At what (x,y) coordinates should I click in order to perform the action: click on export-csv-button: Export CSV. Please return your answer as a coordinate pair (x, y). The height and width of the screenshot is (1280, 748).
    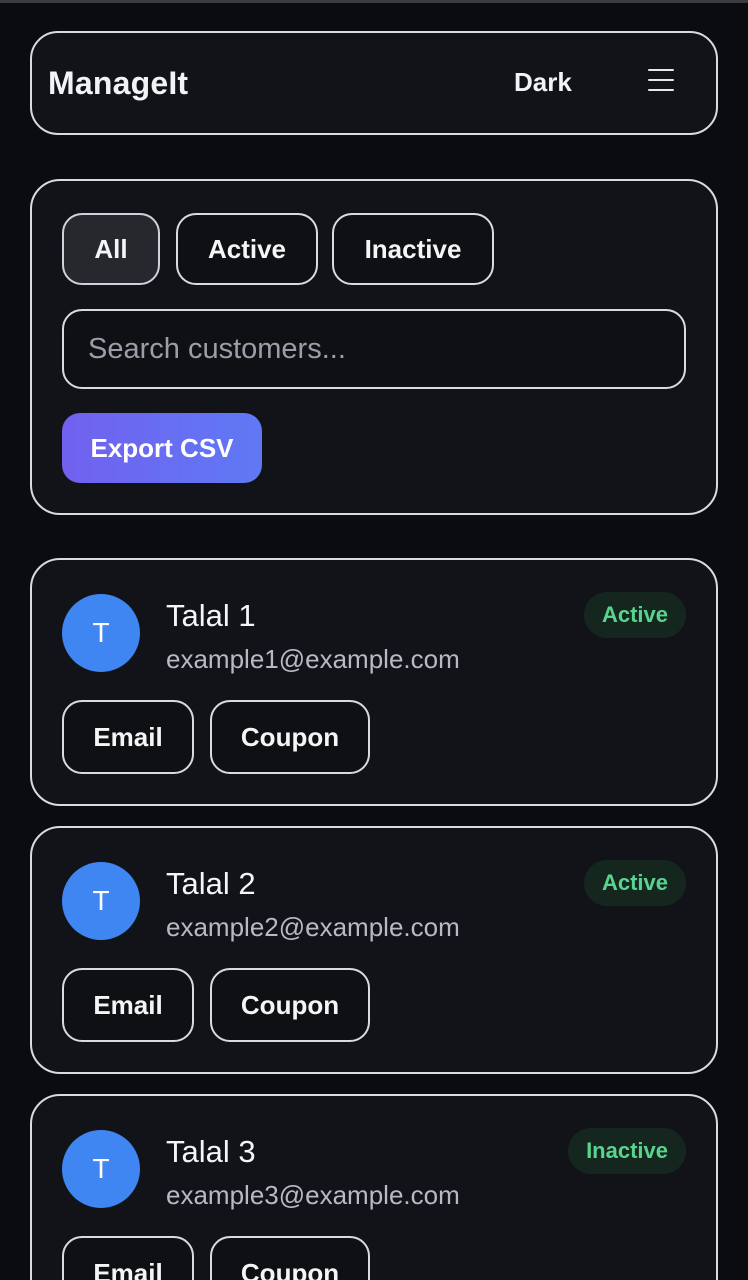
    Looking at the image, I should click on (162, 448).